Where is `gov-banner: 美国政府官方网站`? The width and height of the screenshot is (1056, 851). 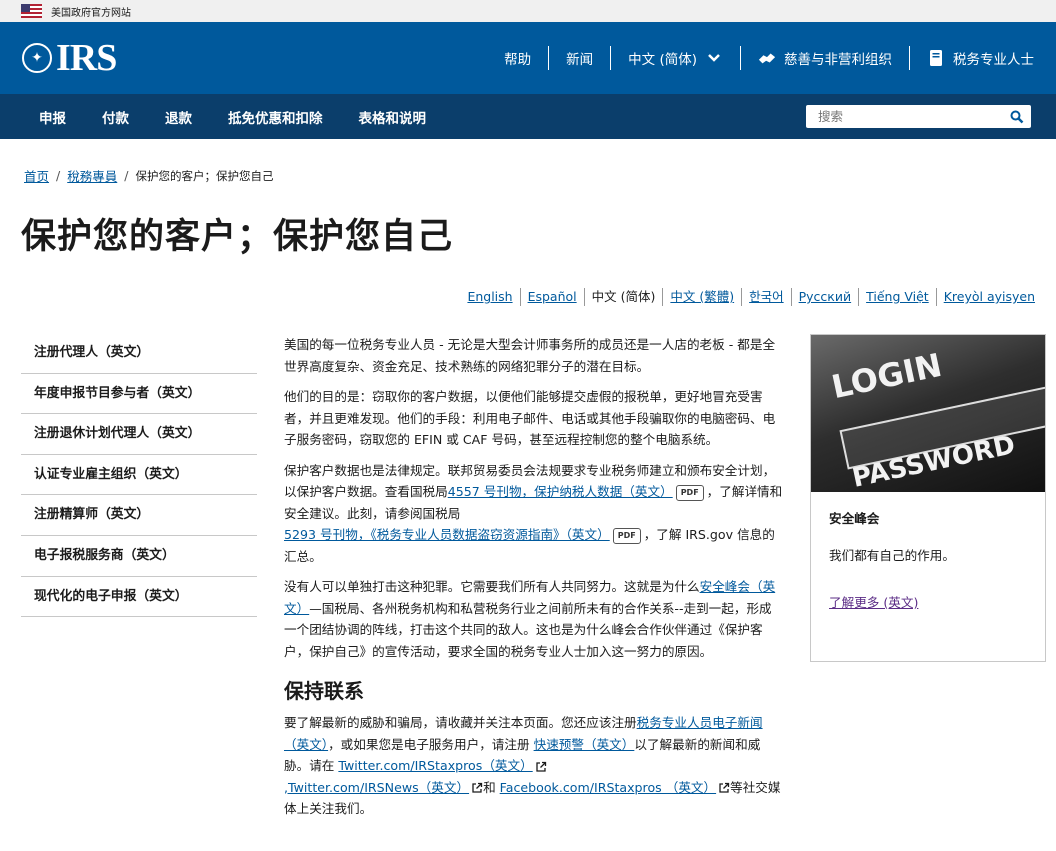 gov-banner: 美国政府官方网站 is located at coordinates (528, 11).